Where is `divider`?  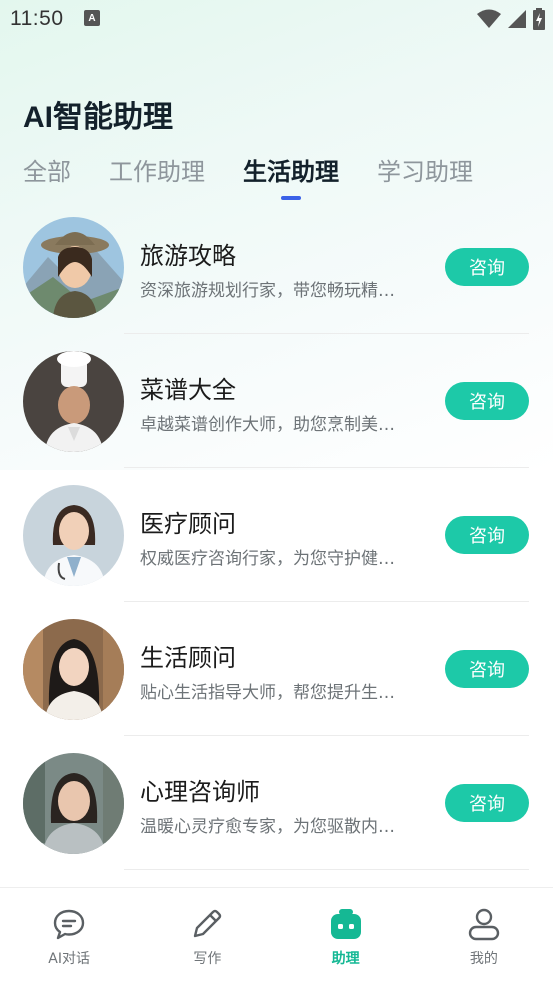 divider is located at coordinates (326, 869).